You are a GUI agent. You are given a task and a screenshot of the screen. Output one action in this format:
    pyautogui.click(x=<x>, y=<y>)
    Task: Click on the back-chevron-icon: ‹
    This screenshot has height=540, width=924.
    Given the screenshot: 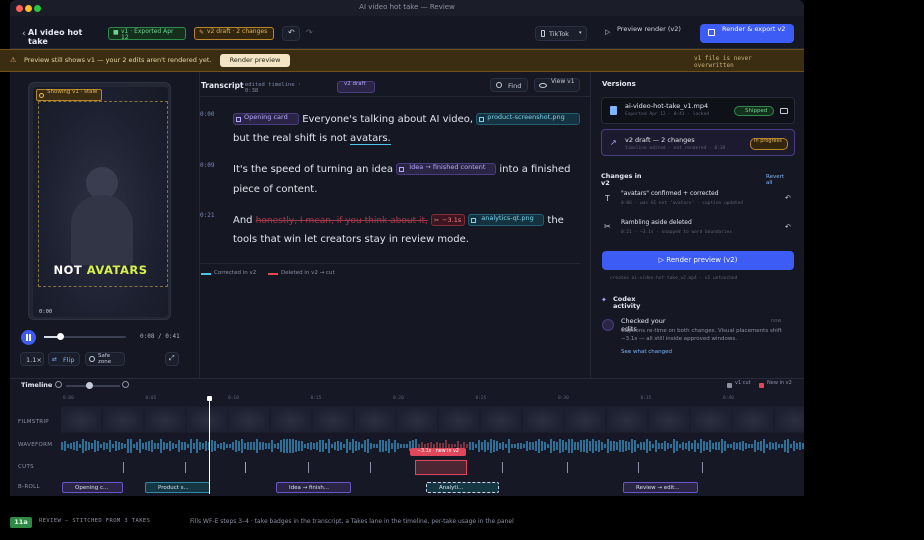 What is the action you would take?
    pyautogui.click(x=24, y=34)
    